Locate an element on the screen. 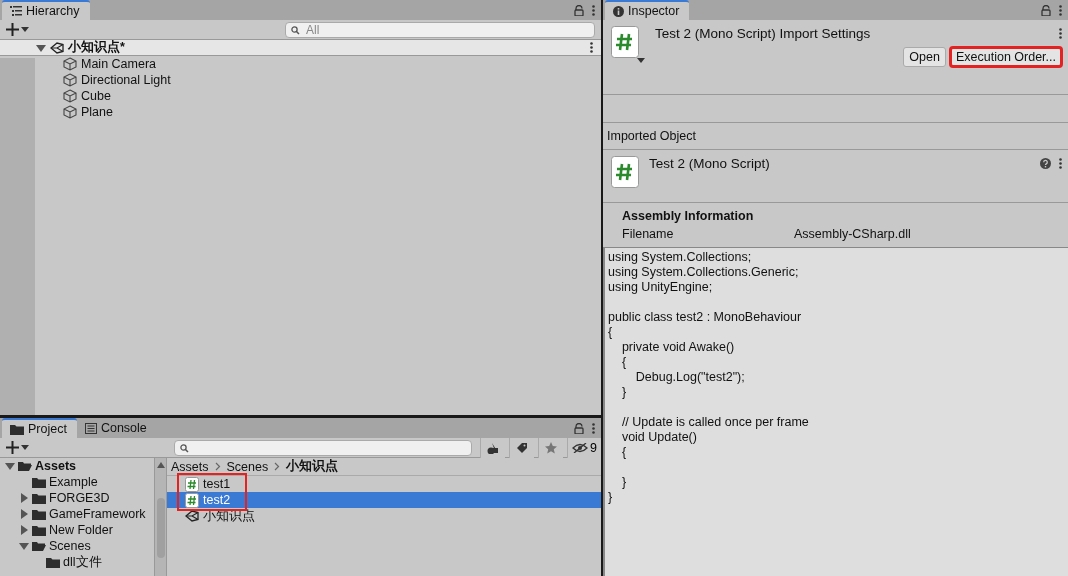 Image resolution: width=1068 pixels, height=576 pixels. object-title: Test 2 (Mono Script) is located at coordinates (710, 164).